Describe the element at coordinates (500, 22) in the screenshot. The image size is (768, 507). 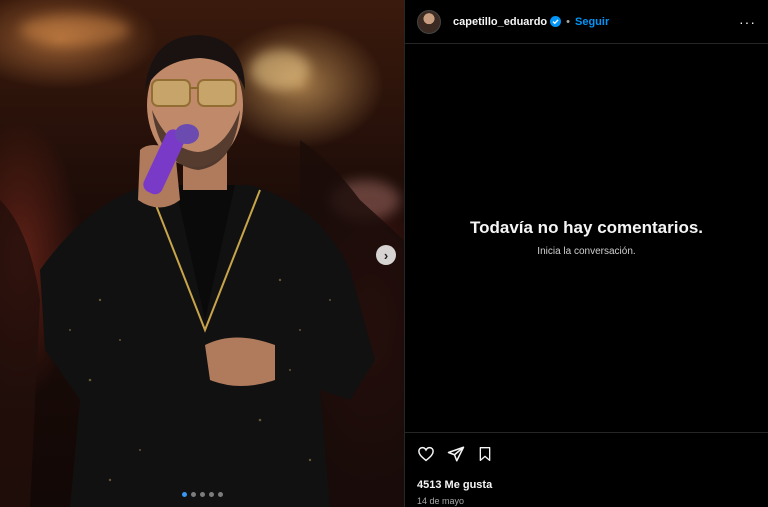
I see `username-link: capetillo_eduardo` at that location.